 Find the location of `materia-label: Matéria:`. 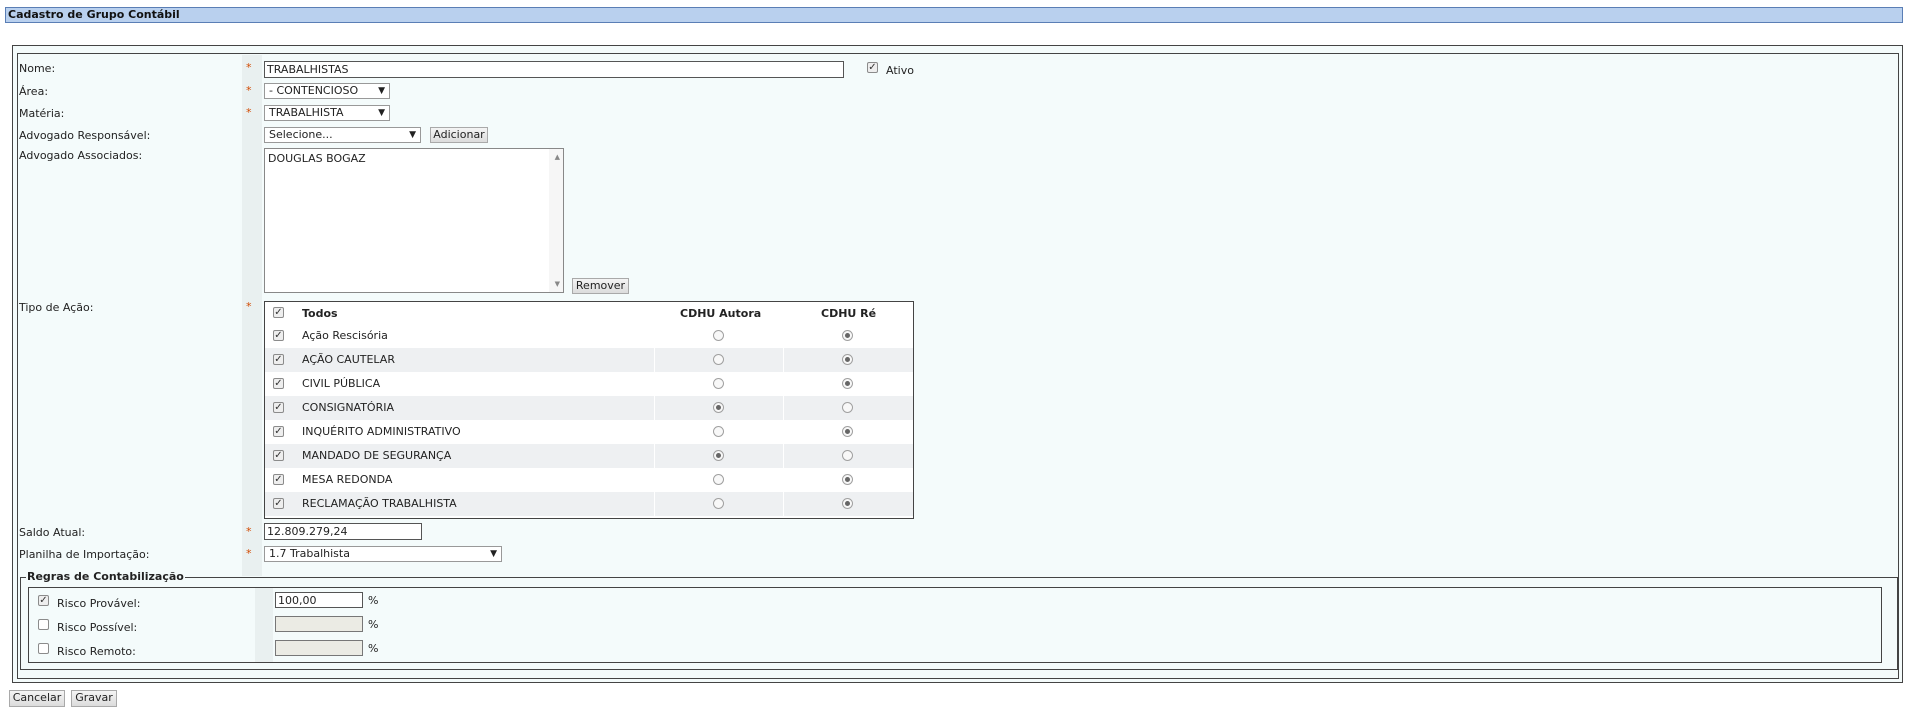

materia-label: Matéria: is located at coordinates (42, 113).